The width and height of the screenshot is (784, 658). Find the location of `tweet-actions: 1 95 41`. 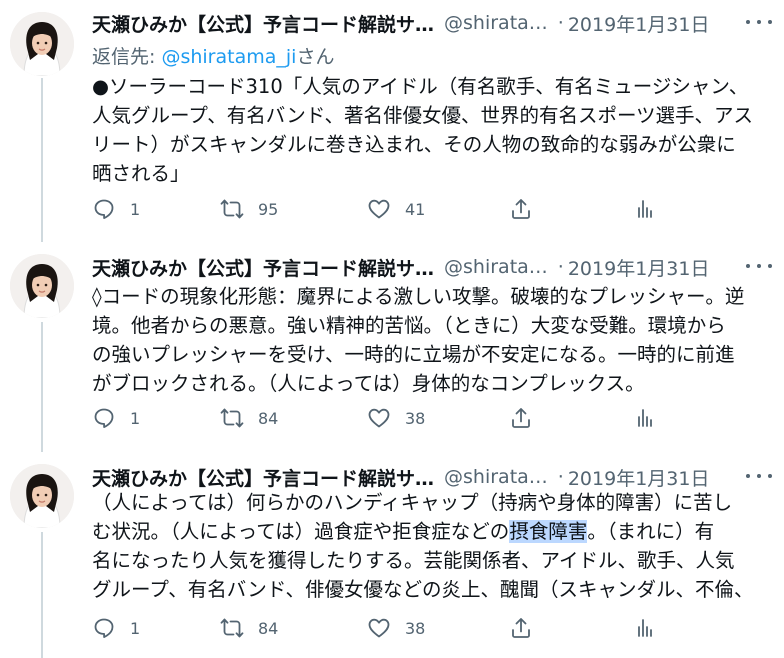

tweet-actions: 1 95 41 is located at coordinates (432, 209).